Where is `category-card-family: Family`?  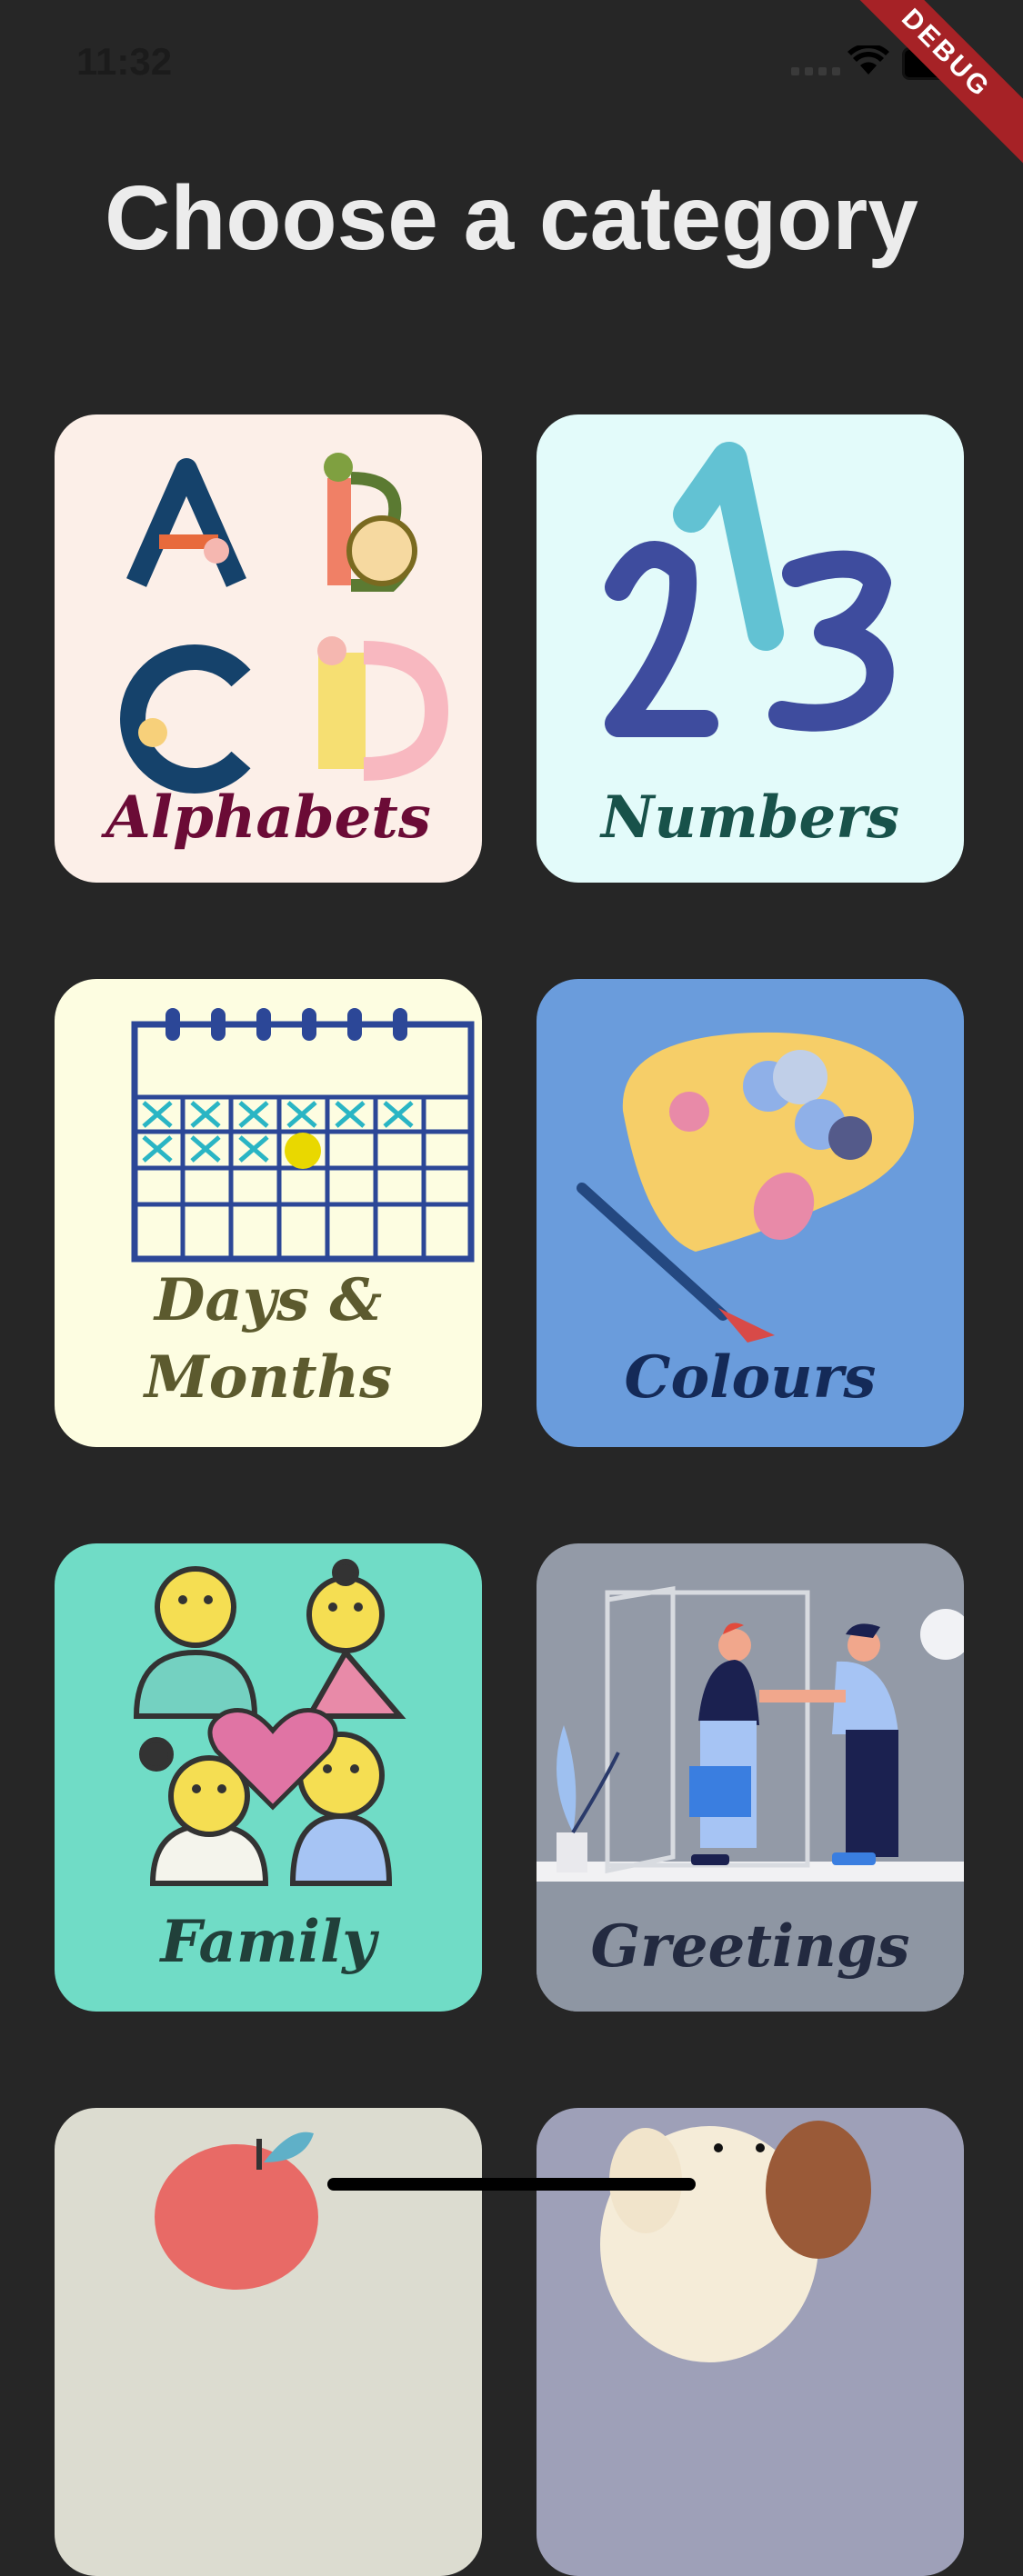 category-card-family: Family is located at coordinates (268, 1777).